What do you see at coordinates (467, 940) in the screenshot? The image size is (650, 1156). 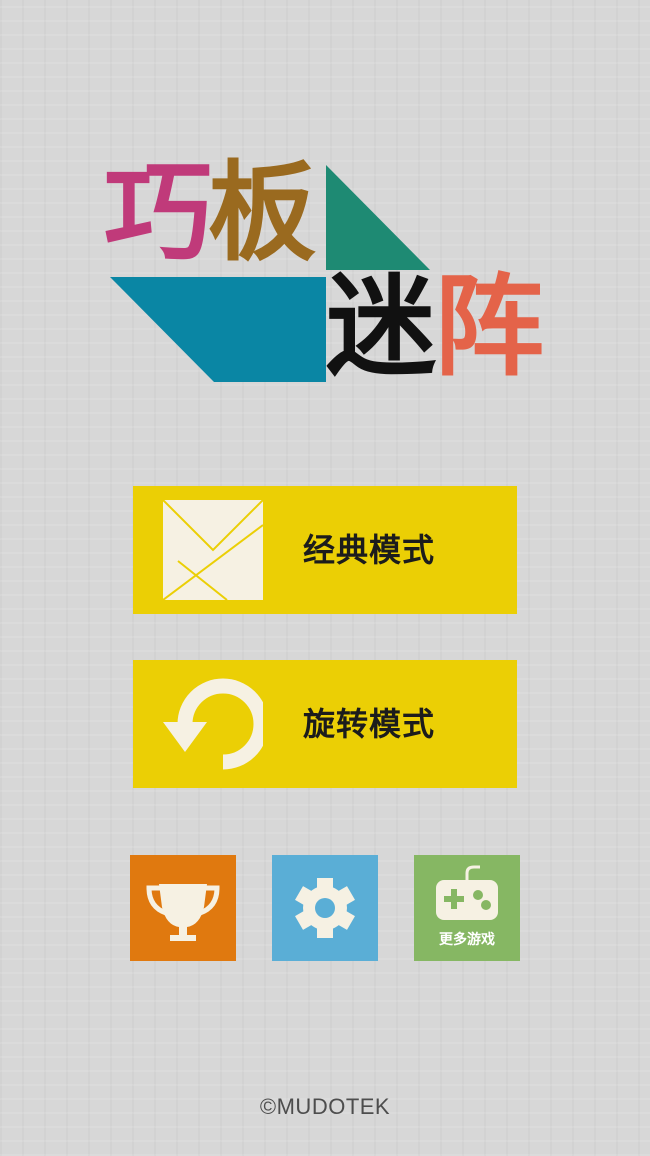 I see `more-games-label: 更多游戏` at bounding box center [467, 940].